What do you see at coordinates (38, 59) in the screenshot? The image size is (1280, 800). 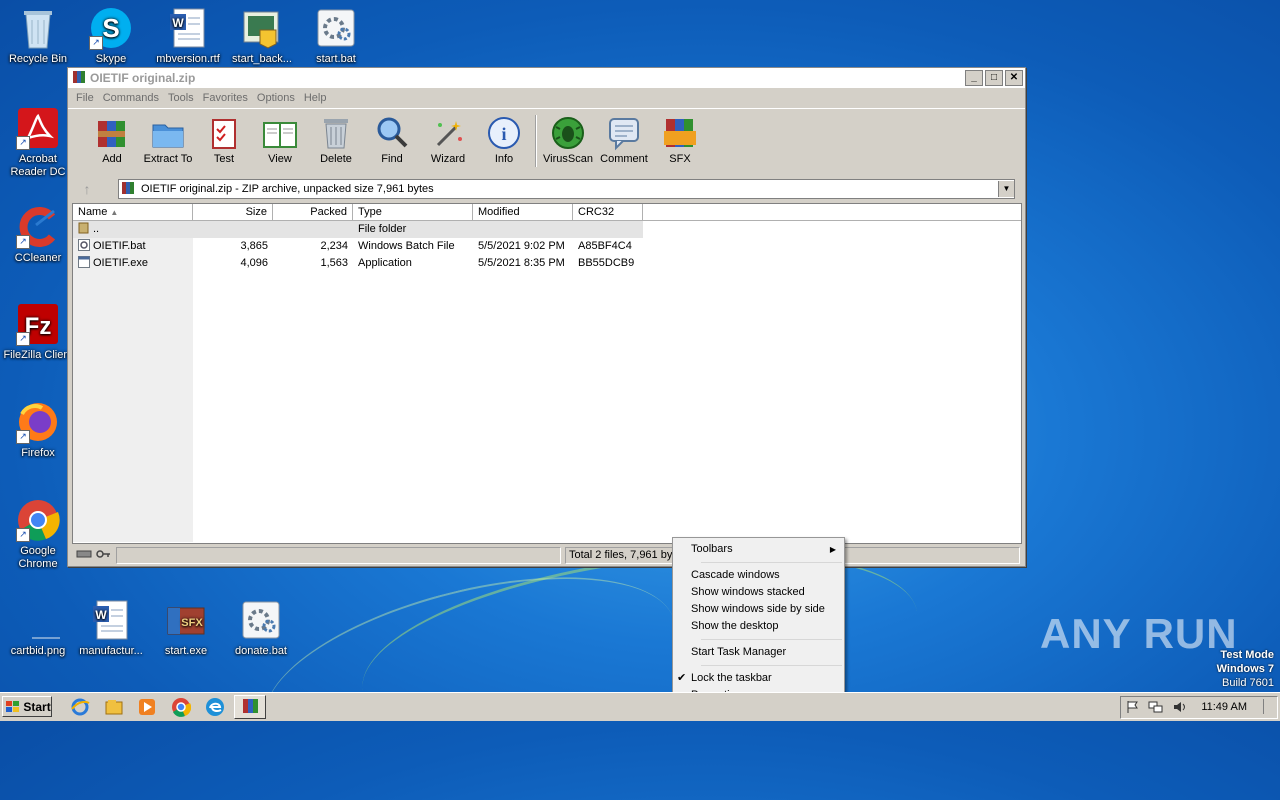 I see `desktop-icon-label: Recycle Bin` at bounding box center [38, 59].